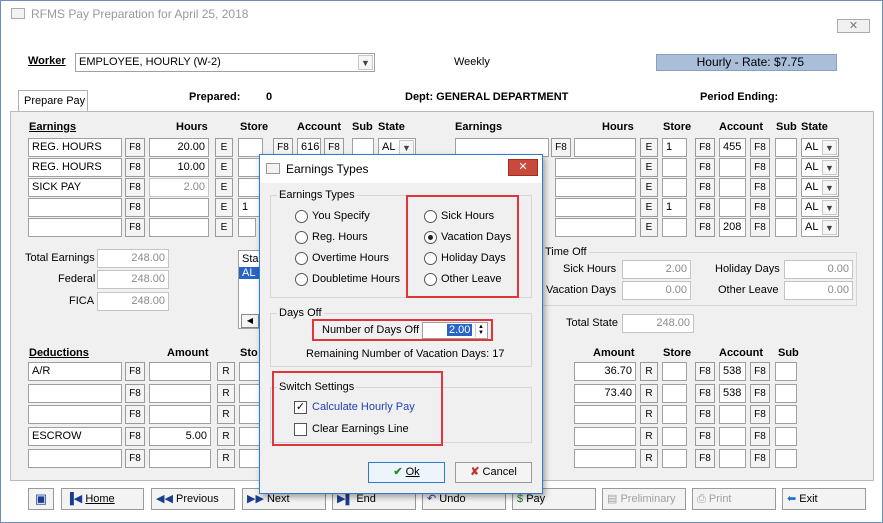 The width and height of the screenshot is (883, 523). What do you see at coordinates (301, 216) in the screenshot?
I see `radio-you-specify` at bounding box center [301, 216].